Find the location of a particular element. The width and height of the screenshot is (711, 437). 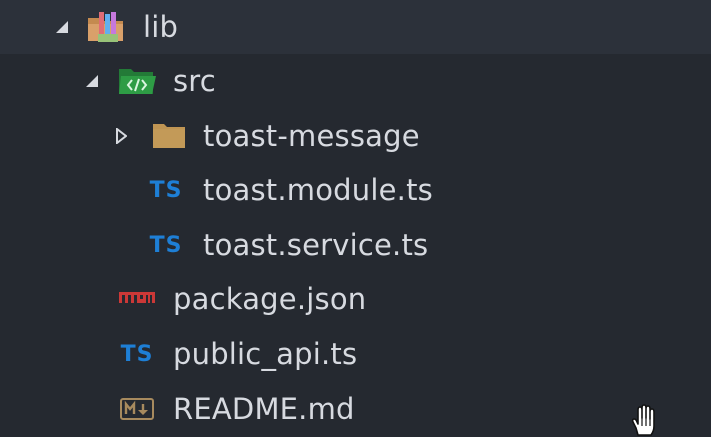

tree-item-label: toast-message is located at coordinates (311, 136).